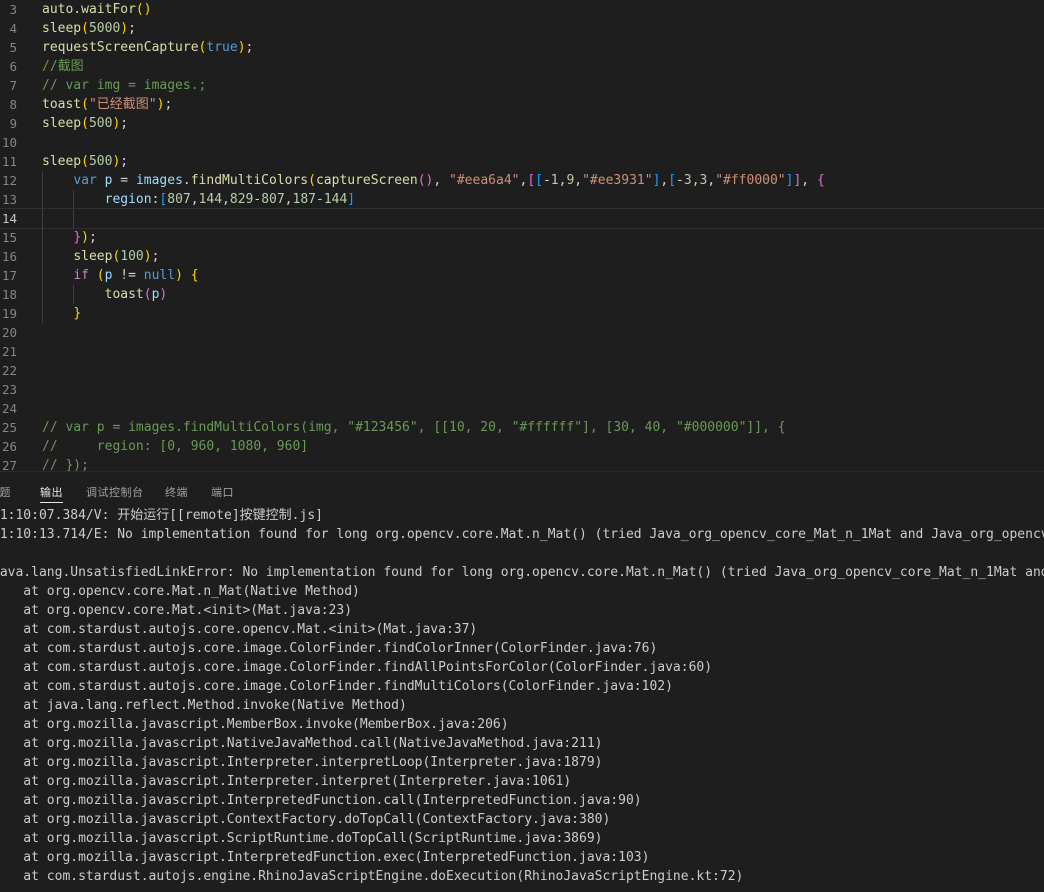 The width and height of the screenshot is (1044, 892). I want to click on line-number: 21, so click(9, 351).